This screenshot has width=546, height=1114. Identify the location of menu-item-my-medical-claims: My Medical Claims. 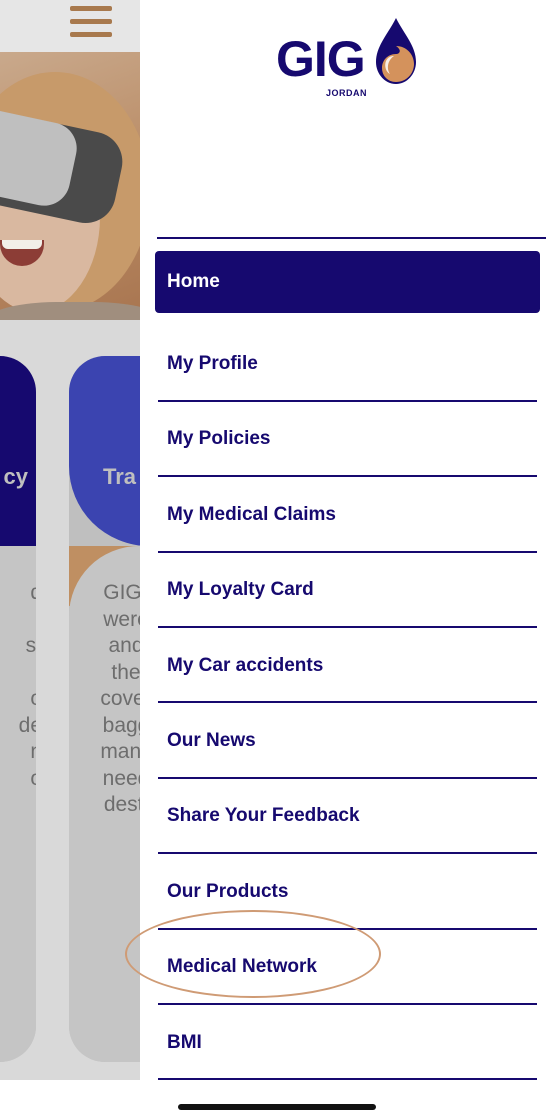
(347, 515).